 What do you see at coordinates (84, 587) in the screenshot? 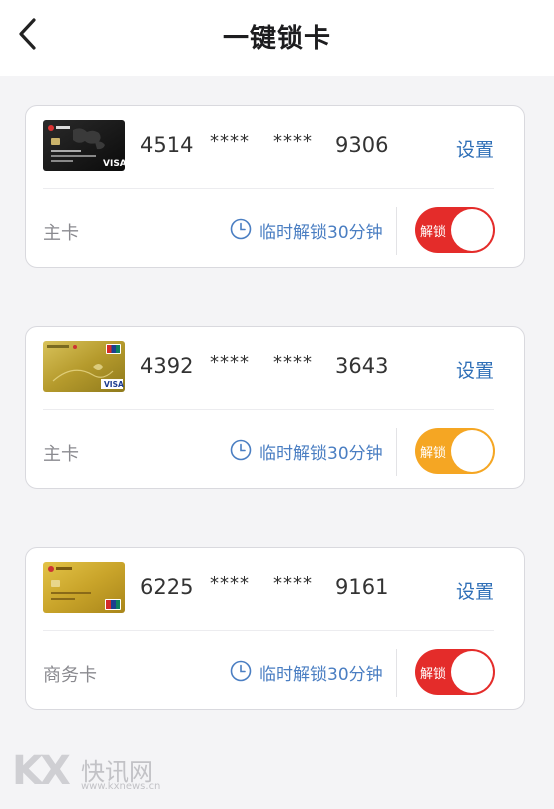
I see `card-image` at bounding box center [84, 587].